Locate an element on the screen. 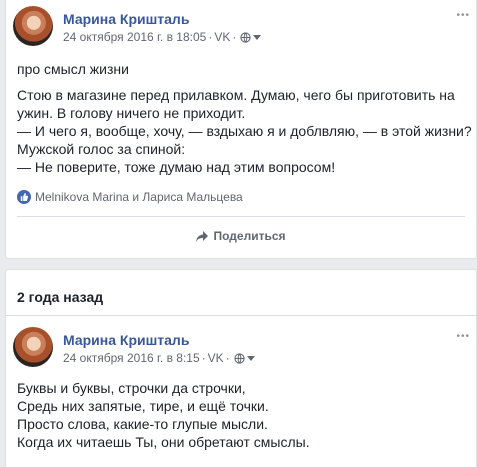 This screenshot has height=467, width=477. post-line: Буквы и буквы, строчки да строчки, is located at coordinates (131, 388).